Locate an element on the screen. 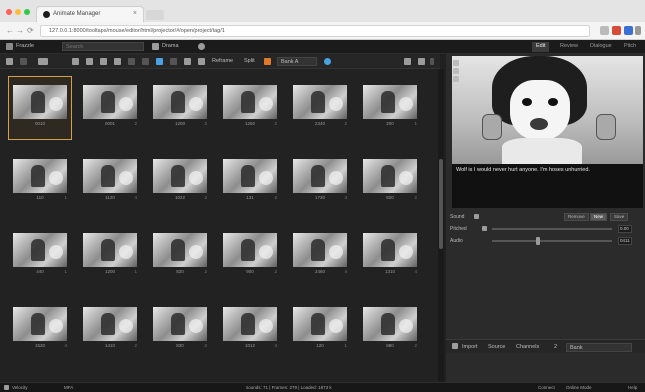  maximize-window-button is located at coordinates (27, 12).